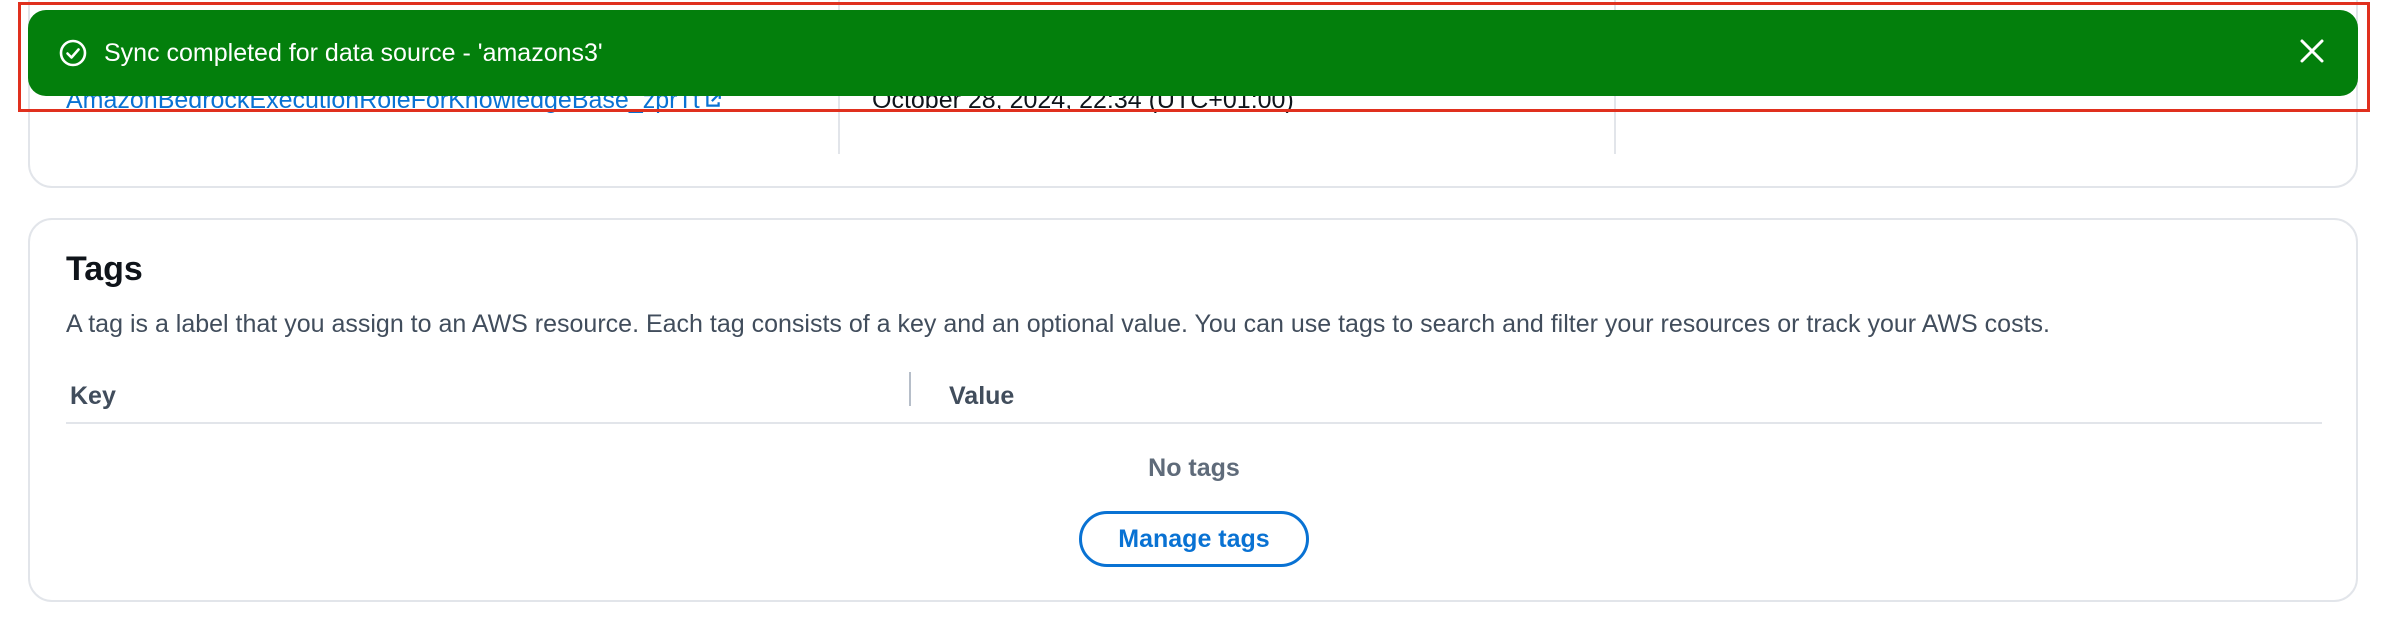 The height and width of the screenshot is (624, 2388). What do you see at coordinates (93, 396) in the screenshot?
I see `column-header-key: Key` at bounding box center [93, 396].